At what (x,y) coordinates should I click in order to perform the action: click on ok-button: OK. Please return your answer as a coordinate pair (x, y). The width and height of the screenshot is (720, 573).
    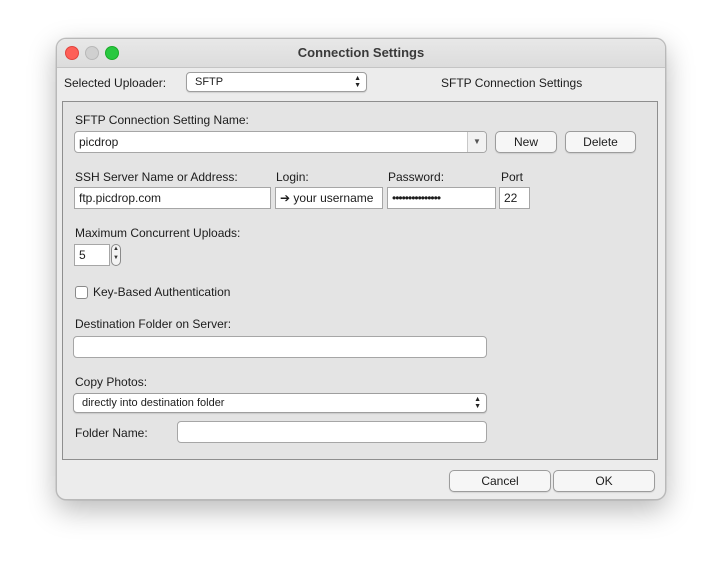
    Looking at the image, I should click on (604, 481).